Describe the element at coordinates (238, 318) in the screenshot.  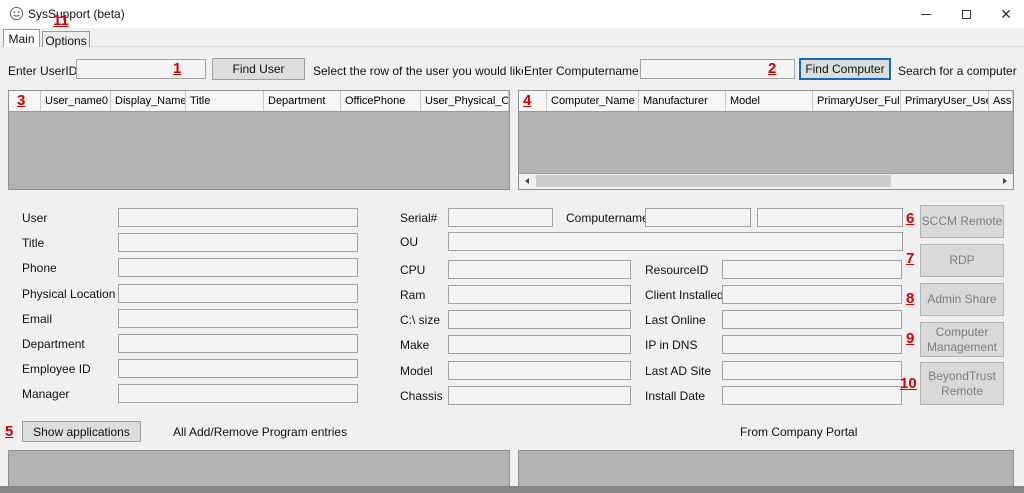
I see `email-field` at that location.